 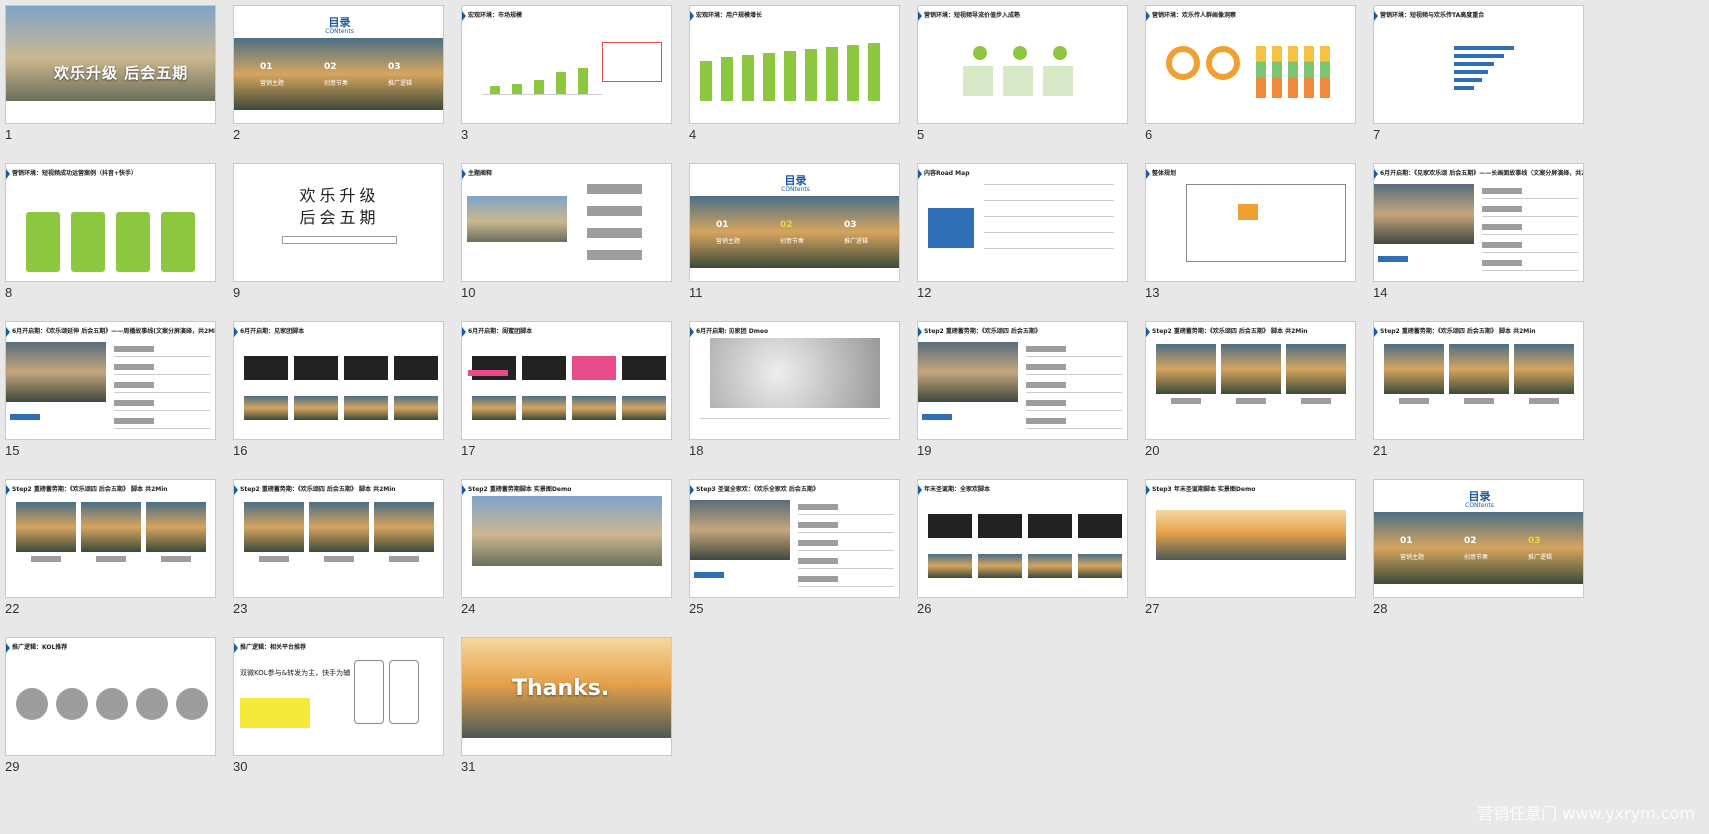 I want to click on slide-thumbnail-cell: Step2 重磅蓄势期：《欢乐颂四 后会五期》 脚本 共2Min 22, so click(x=110, y=545).